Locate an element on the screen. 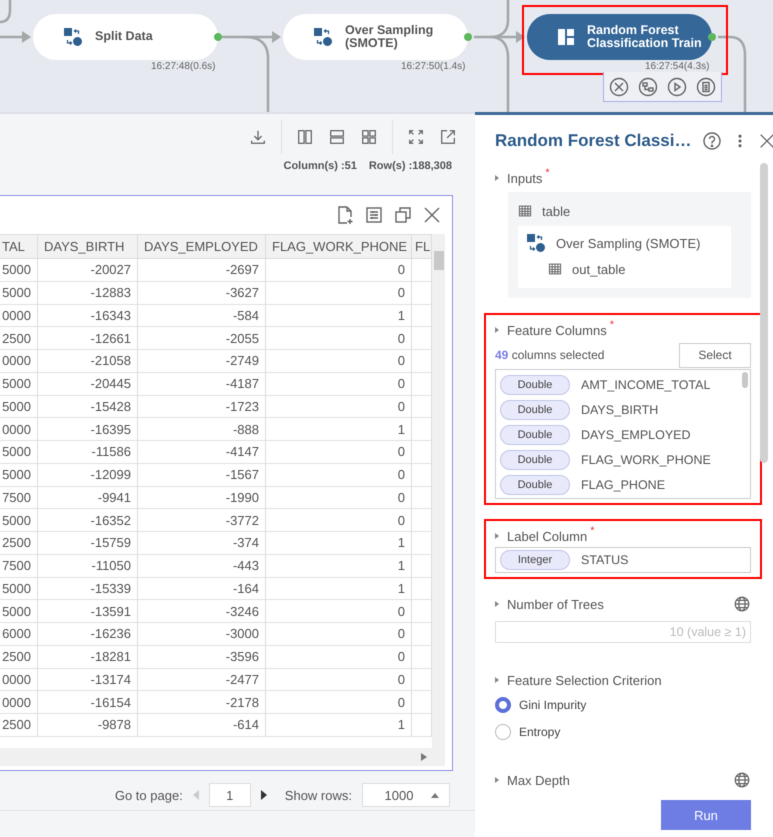 The image size is (773, 837). run-button: Run is located at coordinates (706, 815).